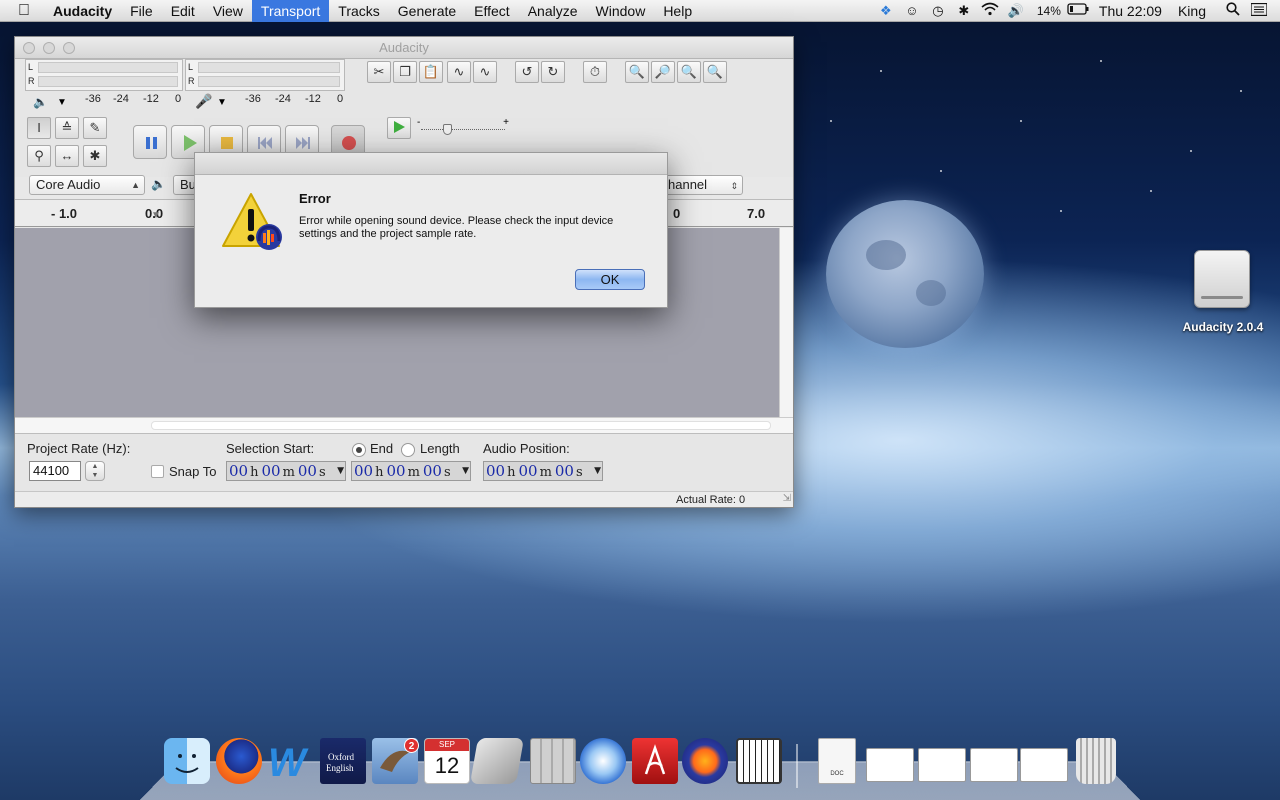 This screenshot has width=1280, height=800. Describe the element at coordinates (183, 11) in the screenshot. I see `menu-edit: Edit` at that location.